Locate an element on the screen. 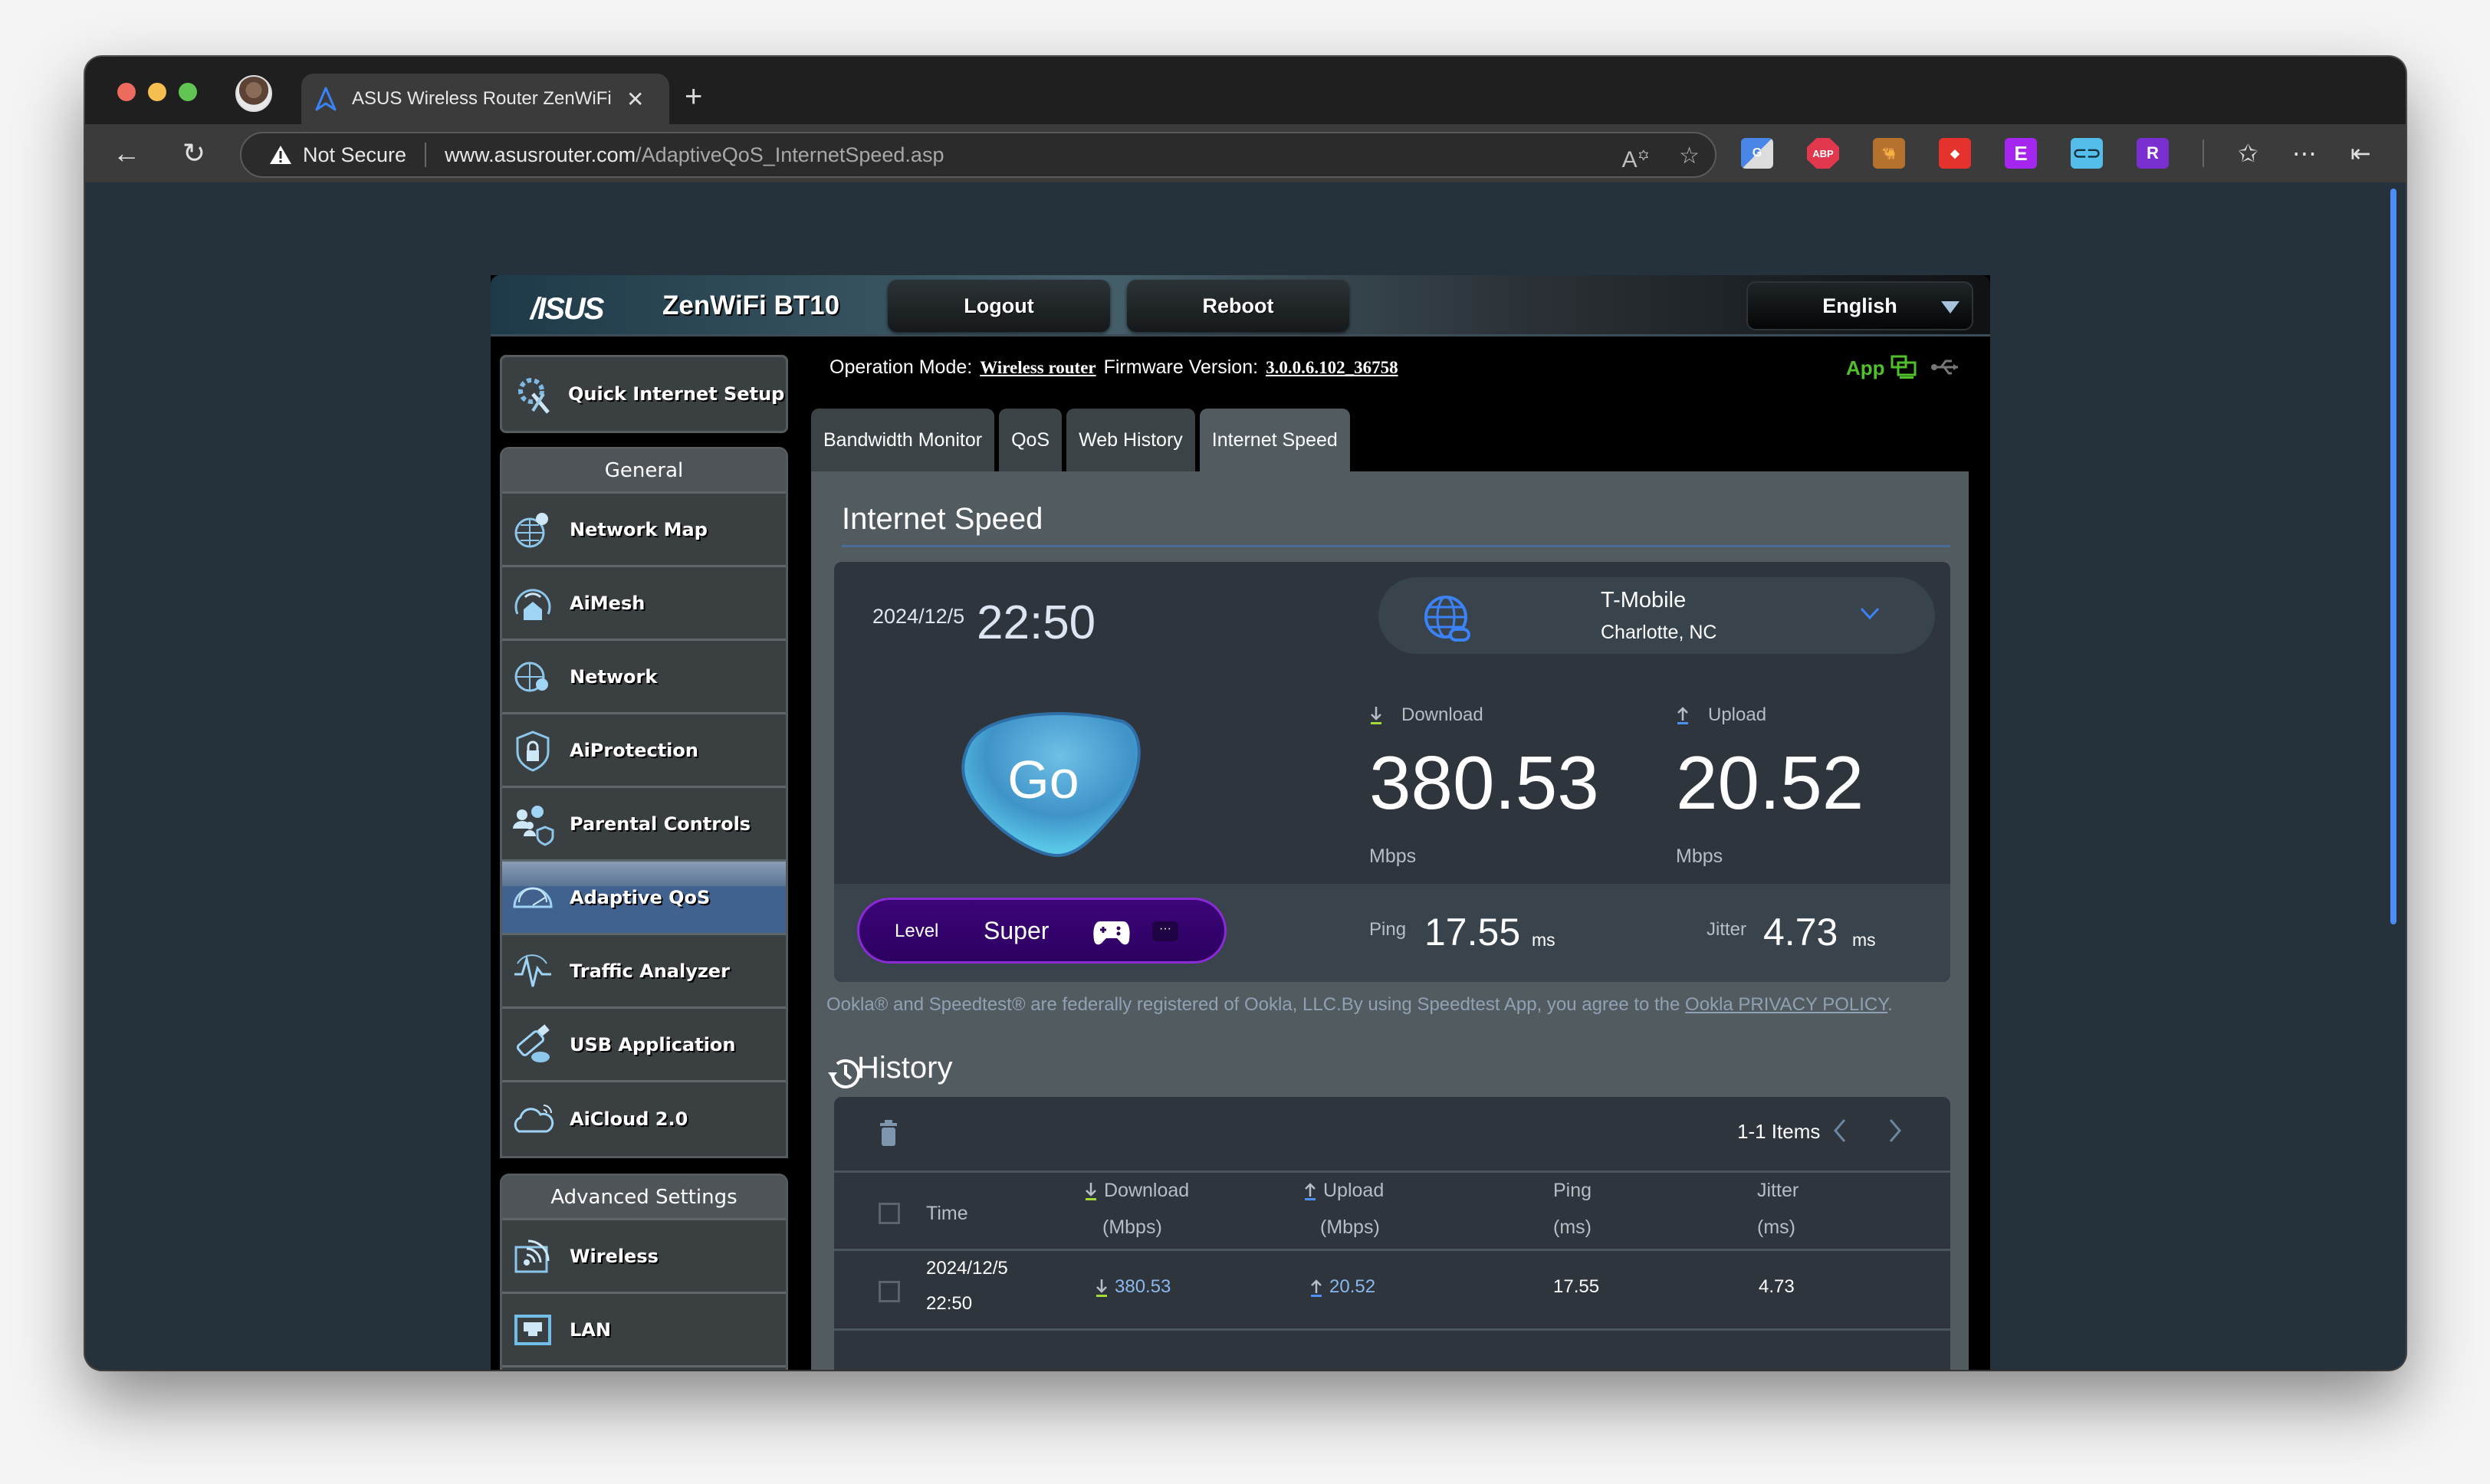 This screenshot has width=2490, height=1484. server-globe-icon is located at coordinates (1447, 619).